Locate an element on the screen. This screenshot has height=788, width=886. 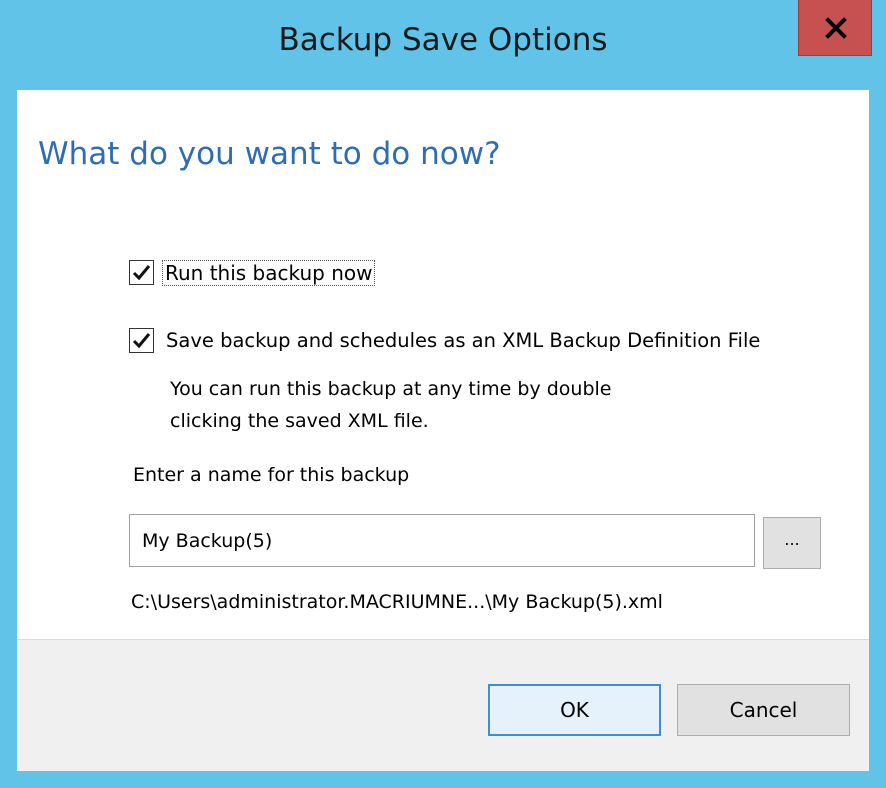
dialog-title: Backup Save Options is located at coordinates (443, 40).